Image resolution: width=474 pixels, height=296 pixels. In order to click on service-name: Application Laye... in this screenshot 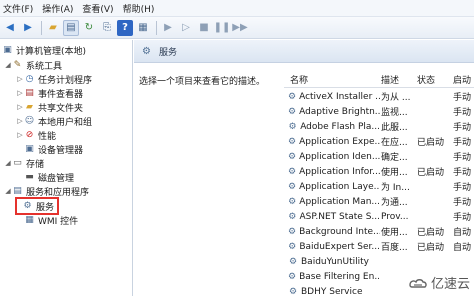, I will do `click(339, 186)`.